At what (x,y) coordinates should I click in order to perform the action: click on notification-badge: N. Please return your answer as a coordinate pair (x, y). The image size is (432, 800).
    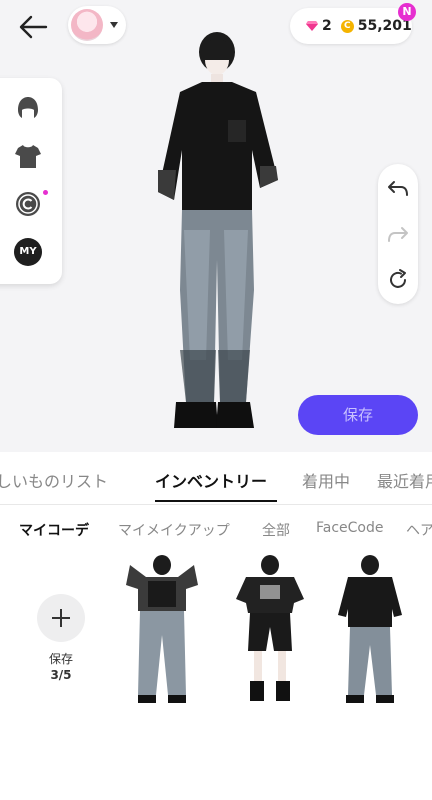
    Looking at the image, I should click on (407, 12).